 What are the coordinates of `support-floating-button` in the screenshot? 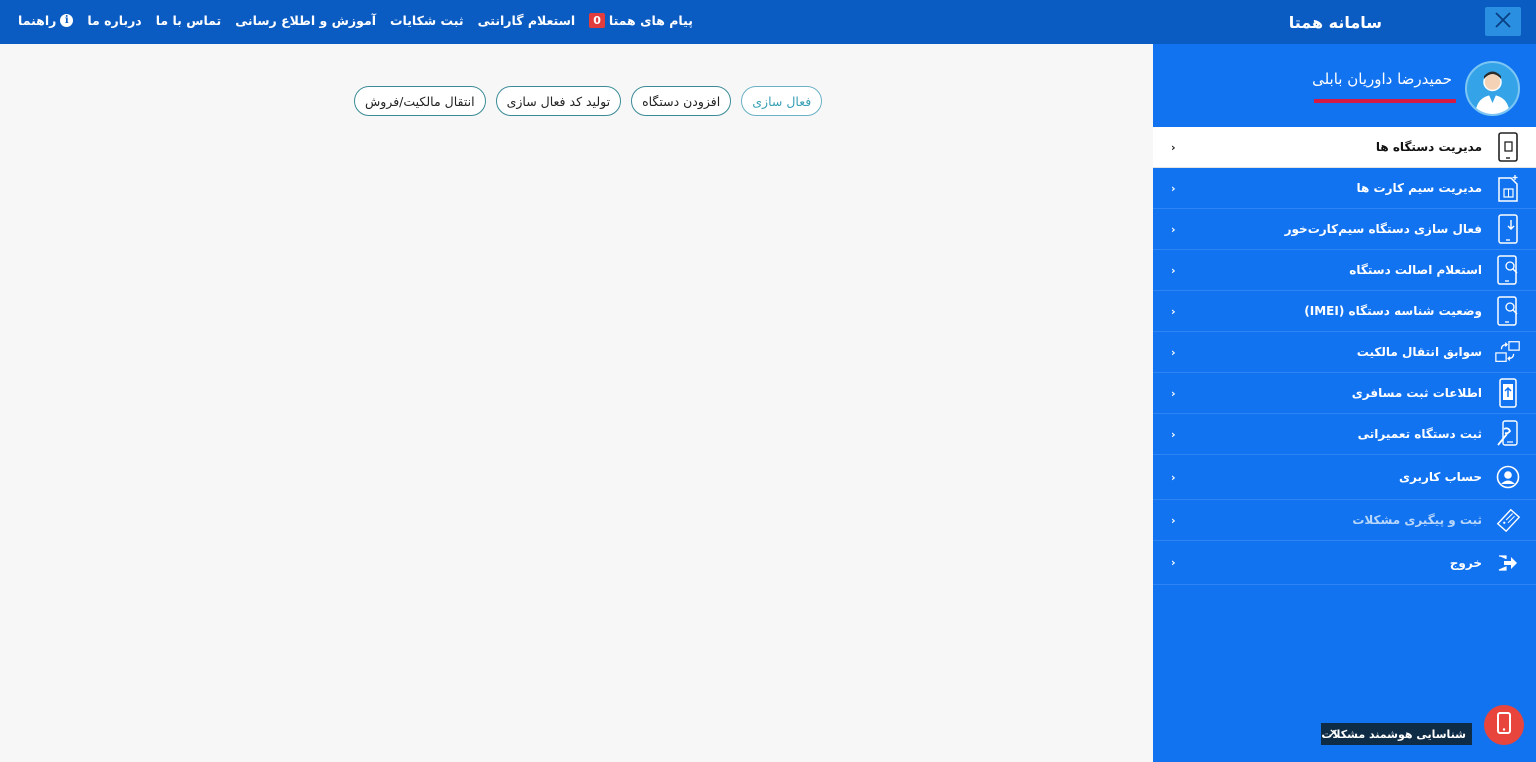 It's located at (1504, 725).